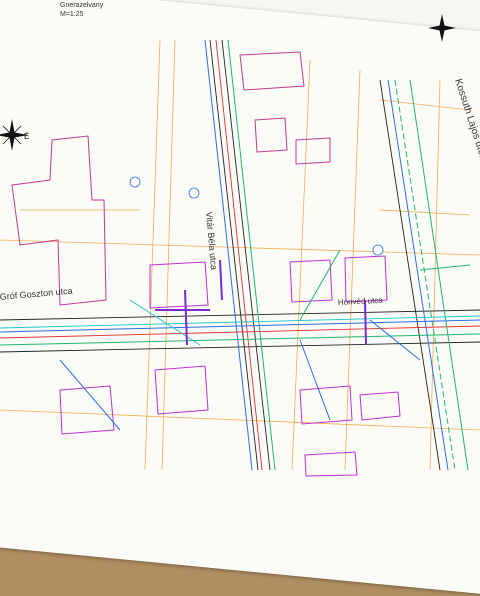  I want to click on service-connections, so click(261, 302).